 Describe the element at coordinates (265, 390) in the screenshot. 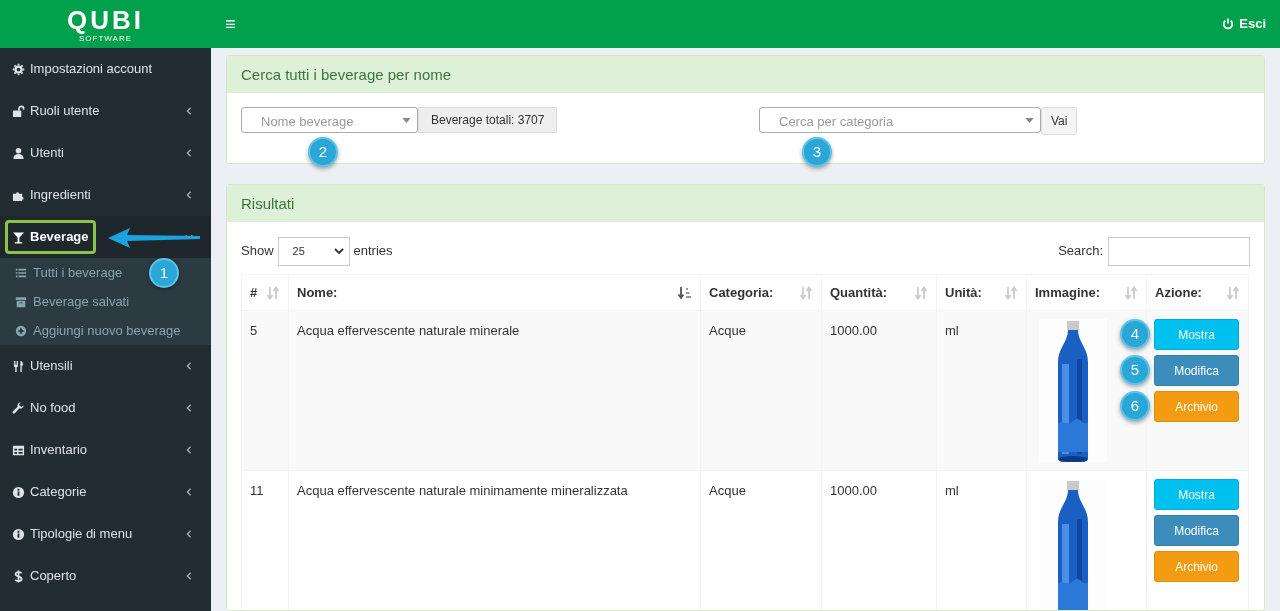

I see `table-cell: 5` at that location.